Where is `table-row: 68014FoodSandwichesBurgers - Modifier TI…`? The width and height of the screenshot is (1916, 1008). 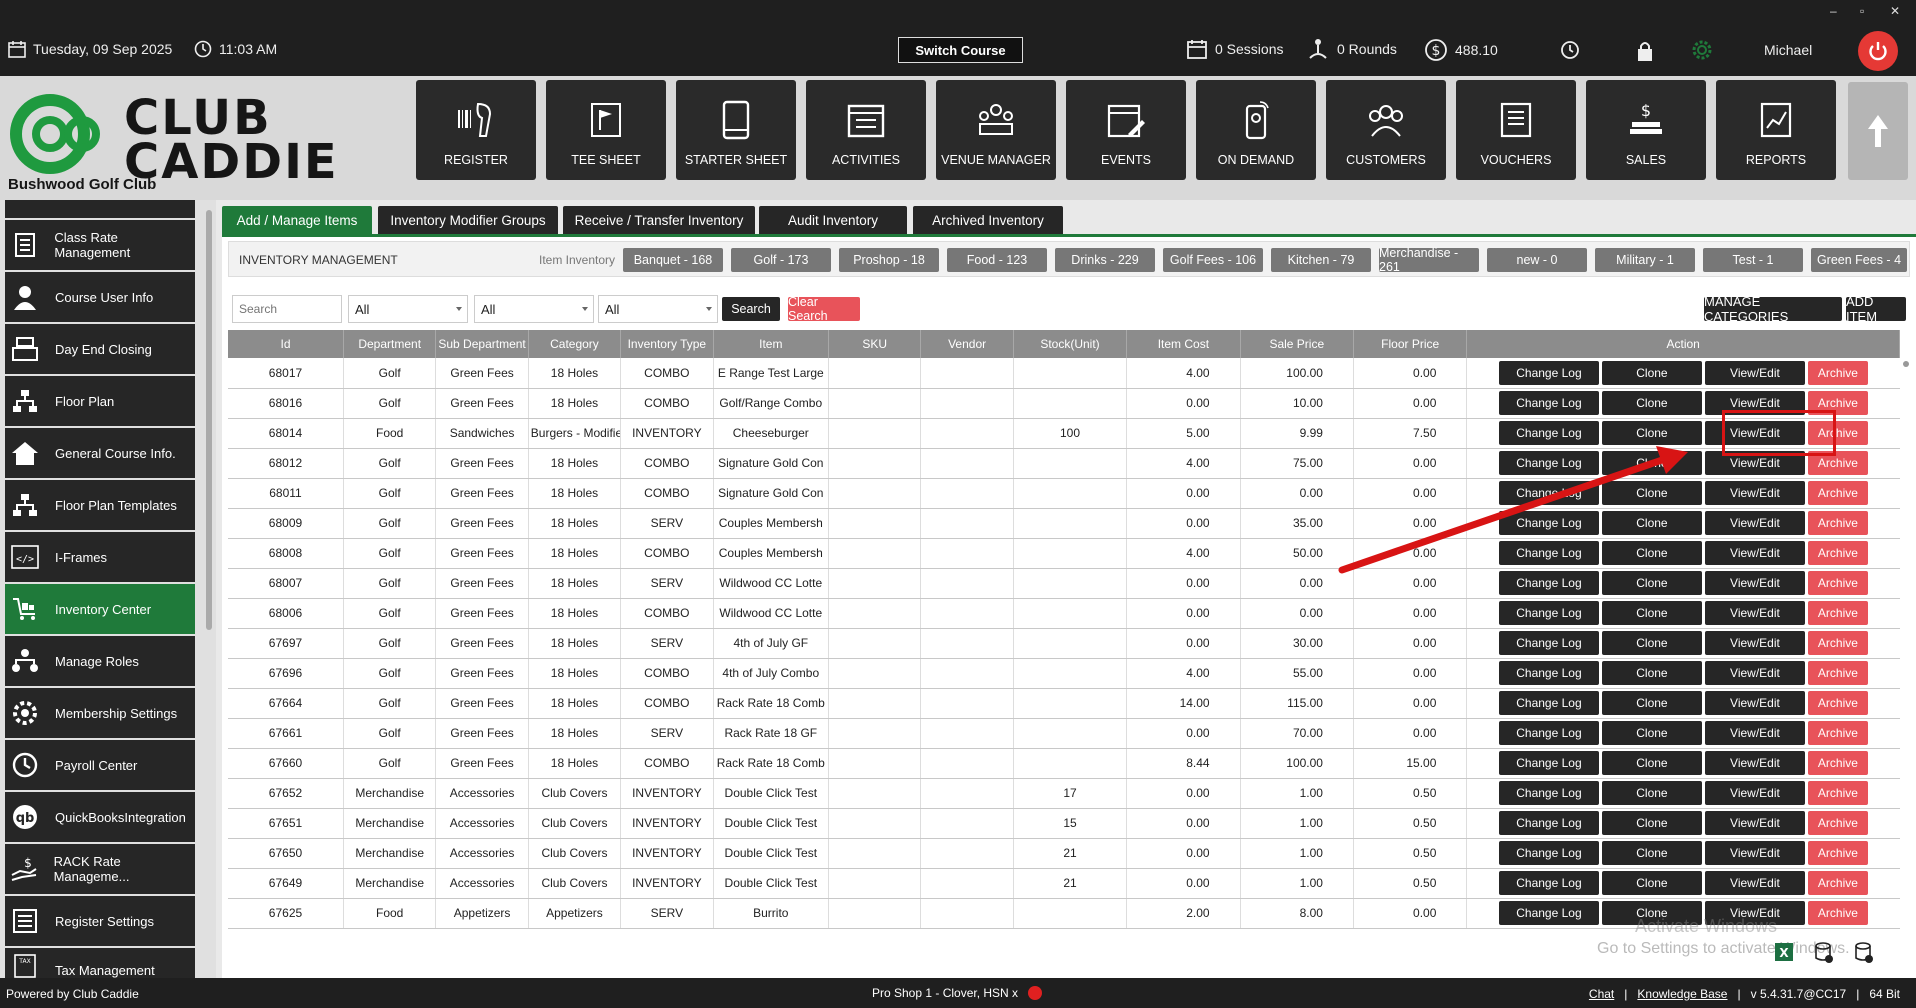
table-row: 68014FoodSandwichesBurgers - Modifier TI… is located at coordinates (1064, 433).